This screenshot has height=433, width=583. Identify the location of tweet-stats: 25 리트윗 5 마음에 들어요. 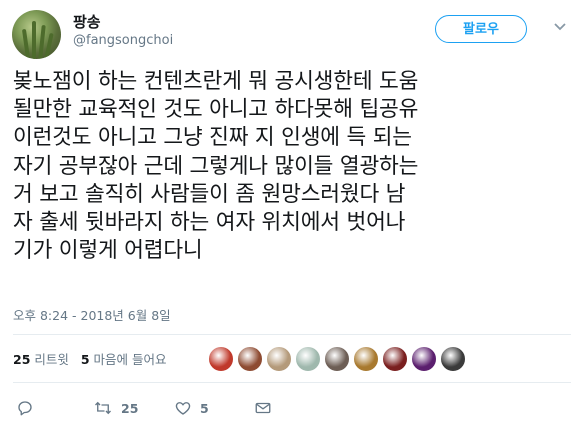
(90, 358).